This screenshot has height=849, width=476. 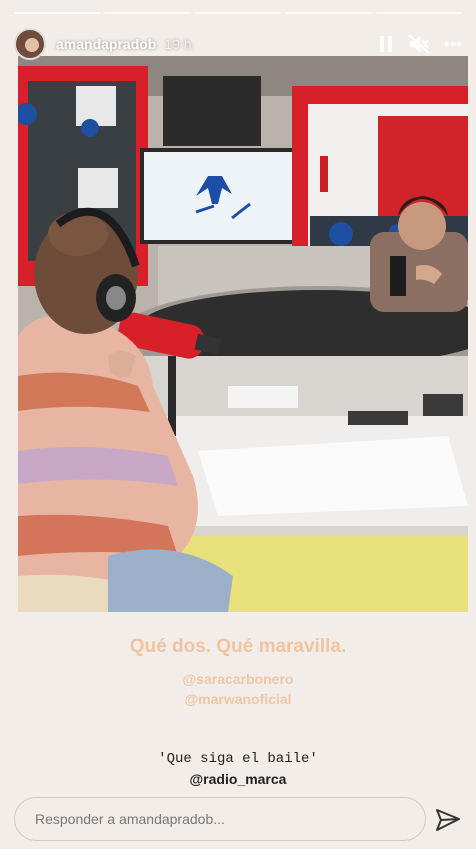 I want to click on time-ago: 19 h, so click(x=178, y=44).